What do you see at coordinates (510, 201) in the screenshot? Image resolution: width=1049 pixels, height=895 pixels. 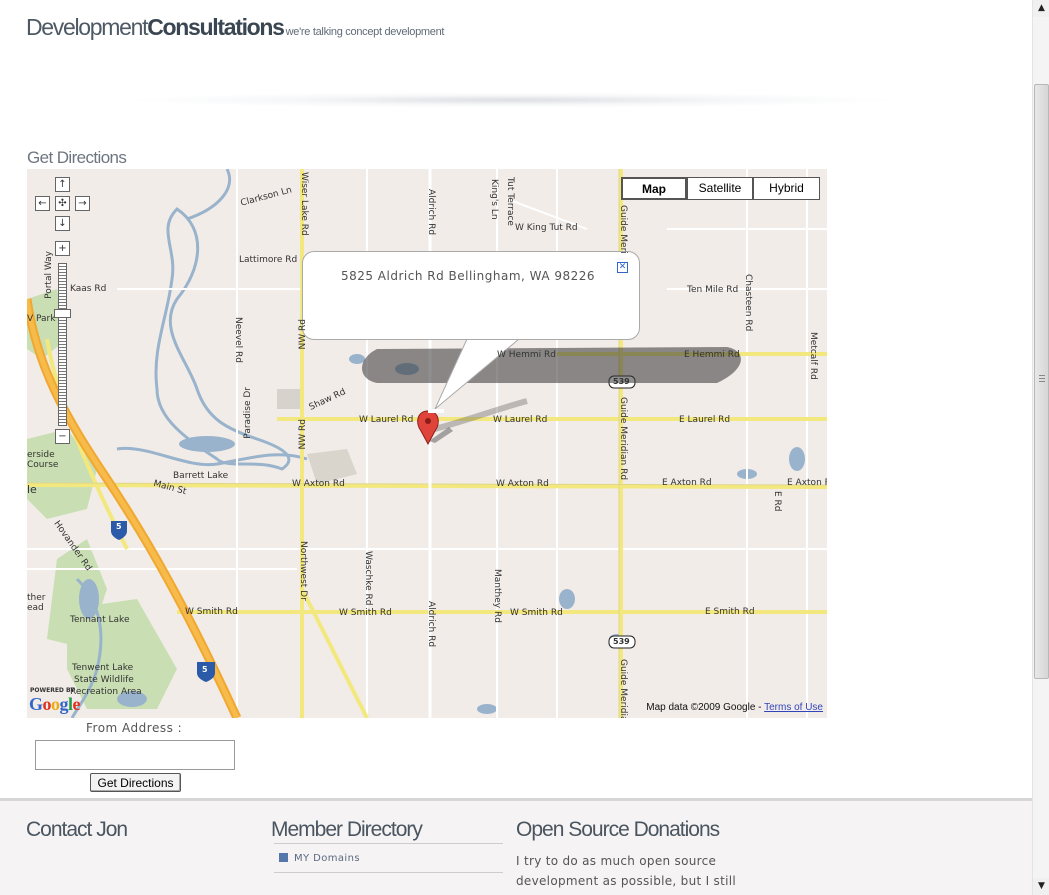 I see `map-label: Tut Terrace` at bounding box center [510, 201].